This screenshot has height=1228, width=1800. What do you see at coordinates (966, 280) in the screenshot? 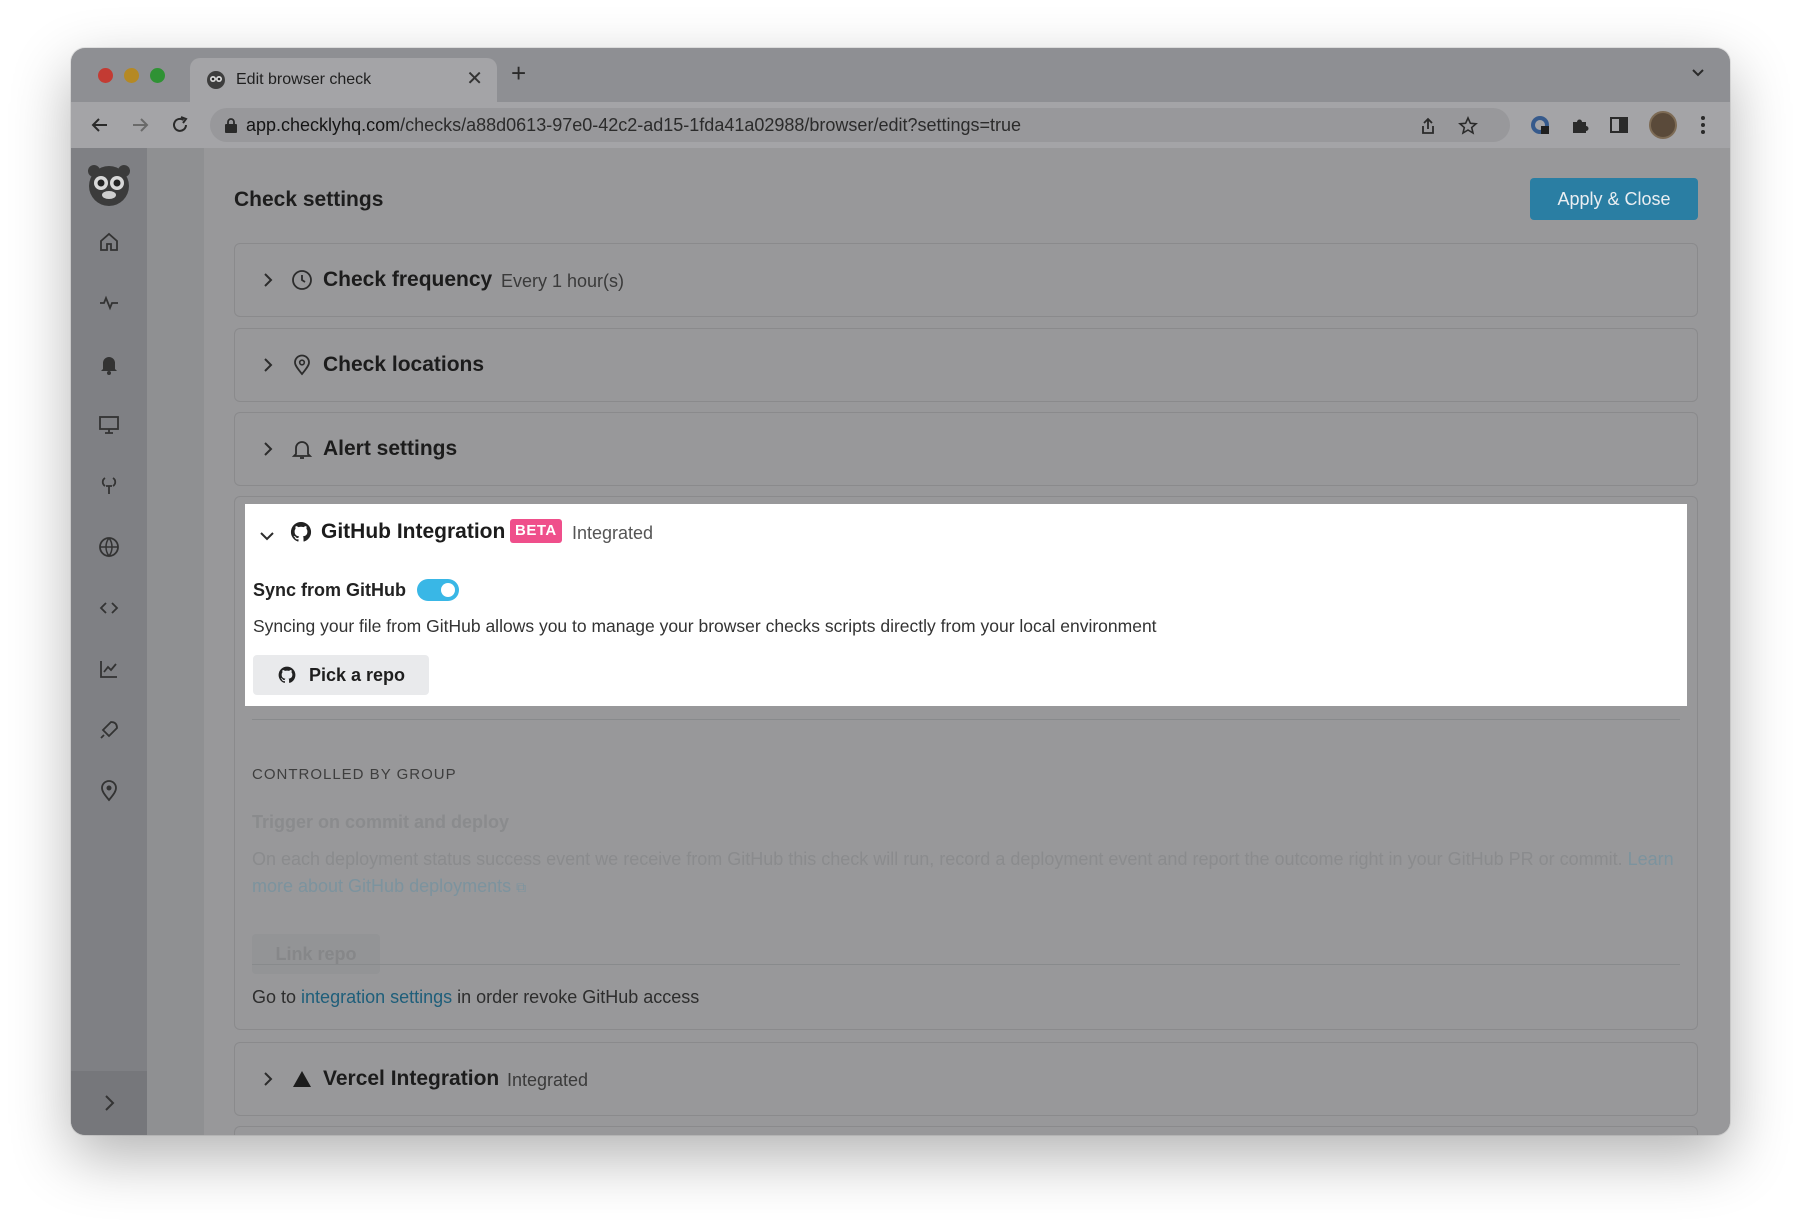
I see `section-check-frequency: Check frequency Every 1 hour(s)` at bounding box center [966, 280].